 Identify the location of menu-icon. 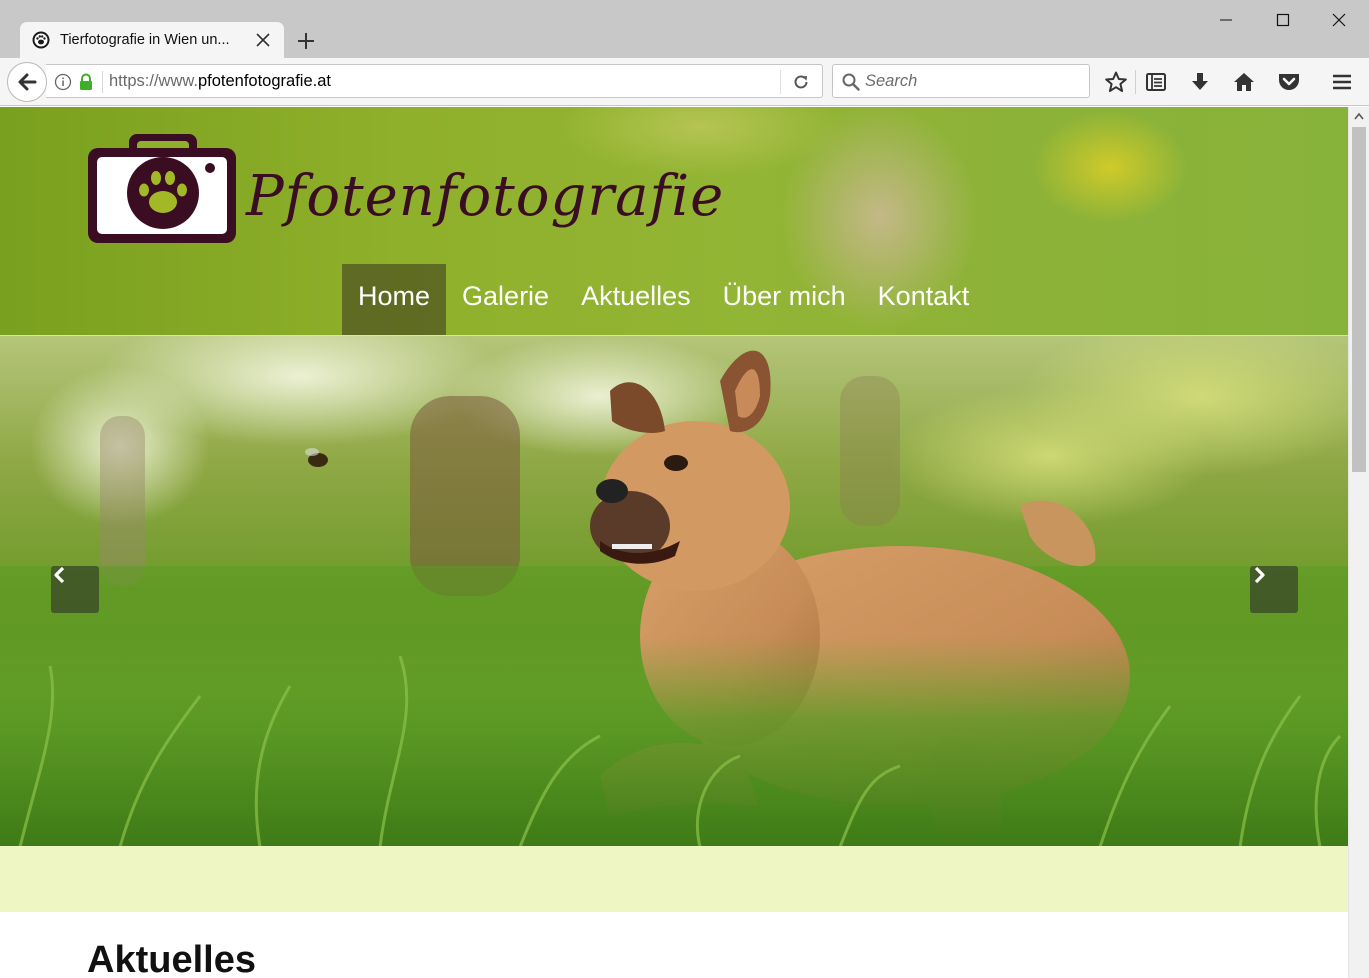
(1342, 82).